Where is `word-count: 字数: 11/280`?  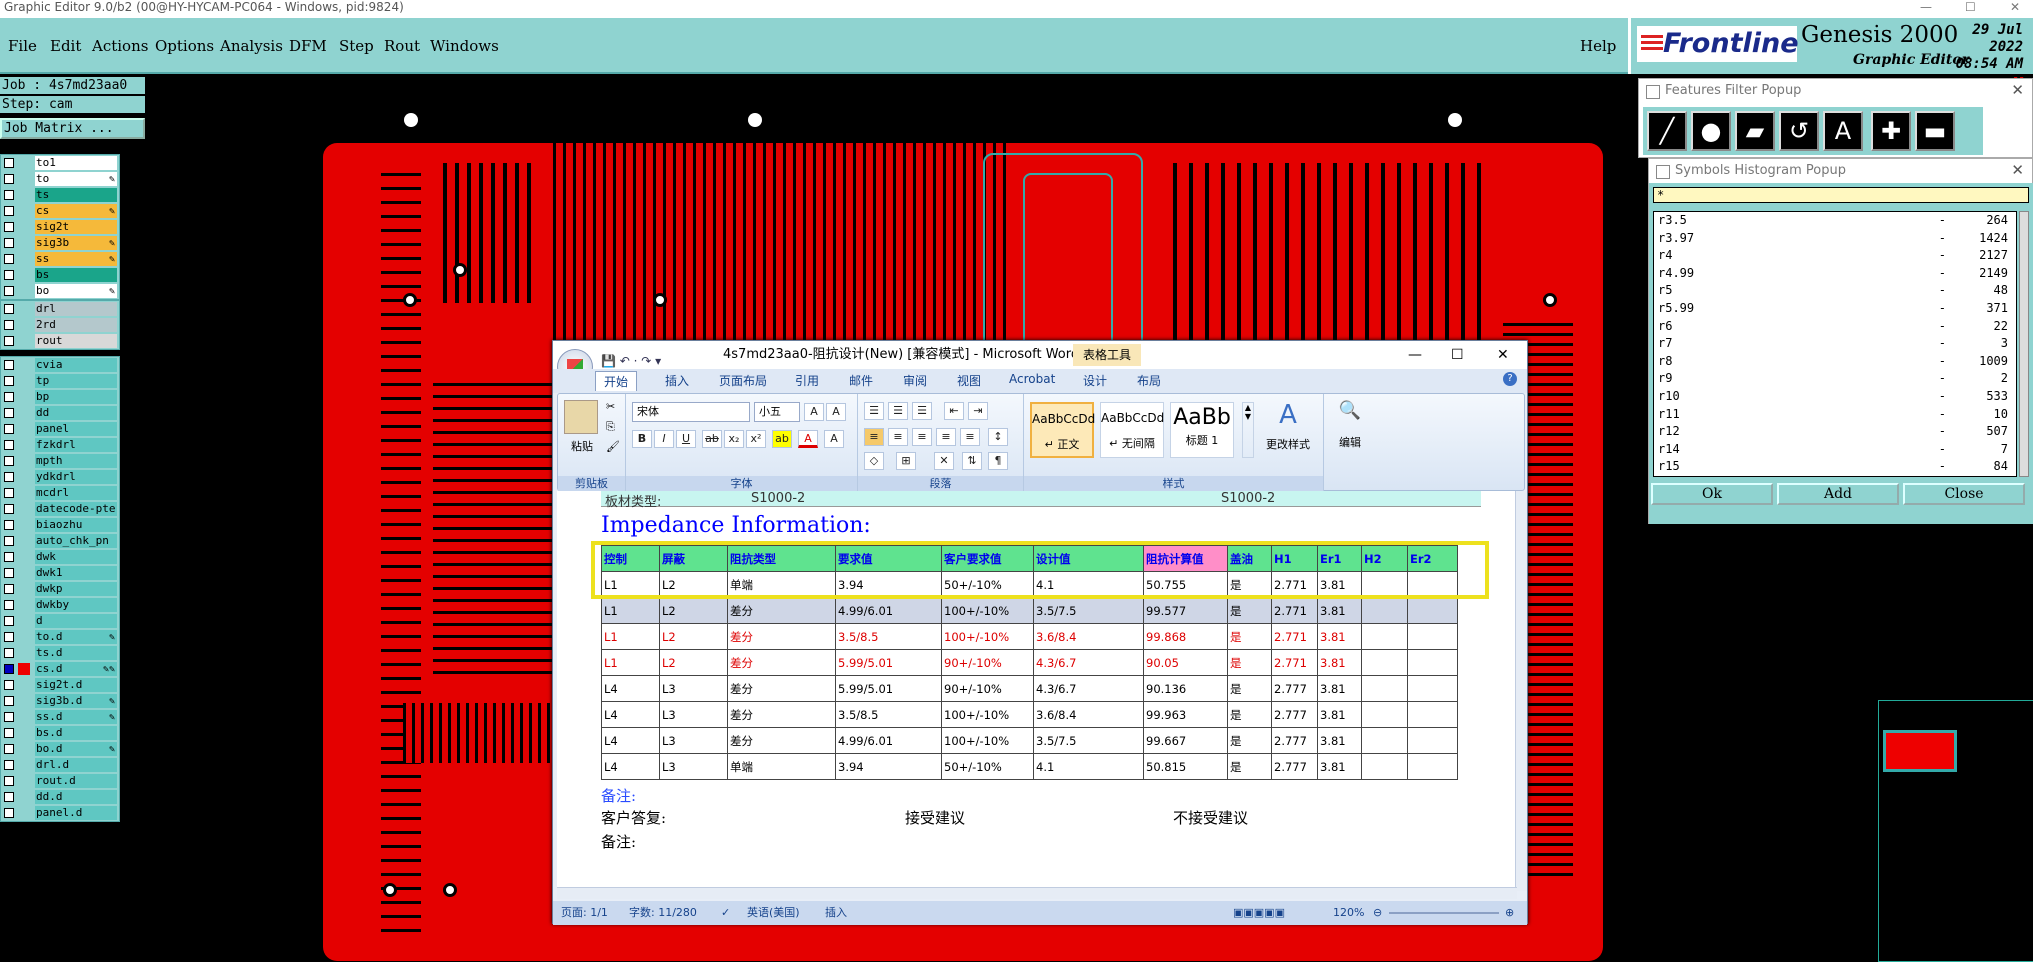
word-count: 字数: 11/280 is located at coordinates (663, 913).